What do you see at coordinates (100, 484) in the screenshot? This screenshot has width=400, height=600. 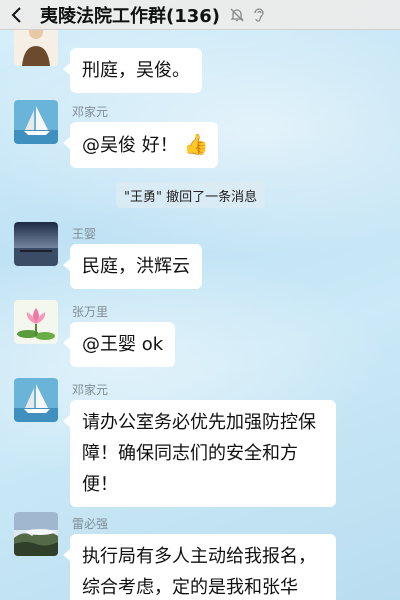 I see `message-line: 便！` at bounding box center [100, 484].